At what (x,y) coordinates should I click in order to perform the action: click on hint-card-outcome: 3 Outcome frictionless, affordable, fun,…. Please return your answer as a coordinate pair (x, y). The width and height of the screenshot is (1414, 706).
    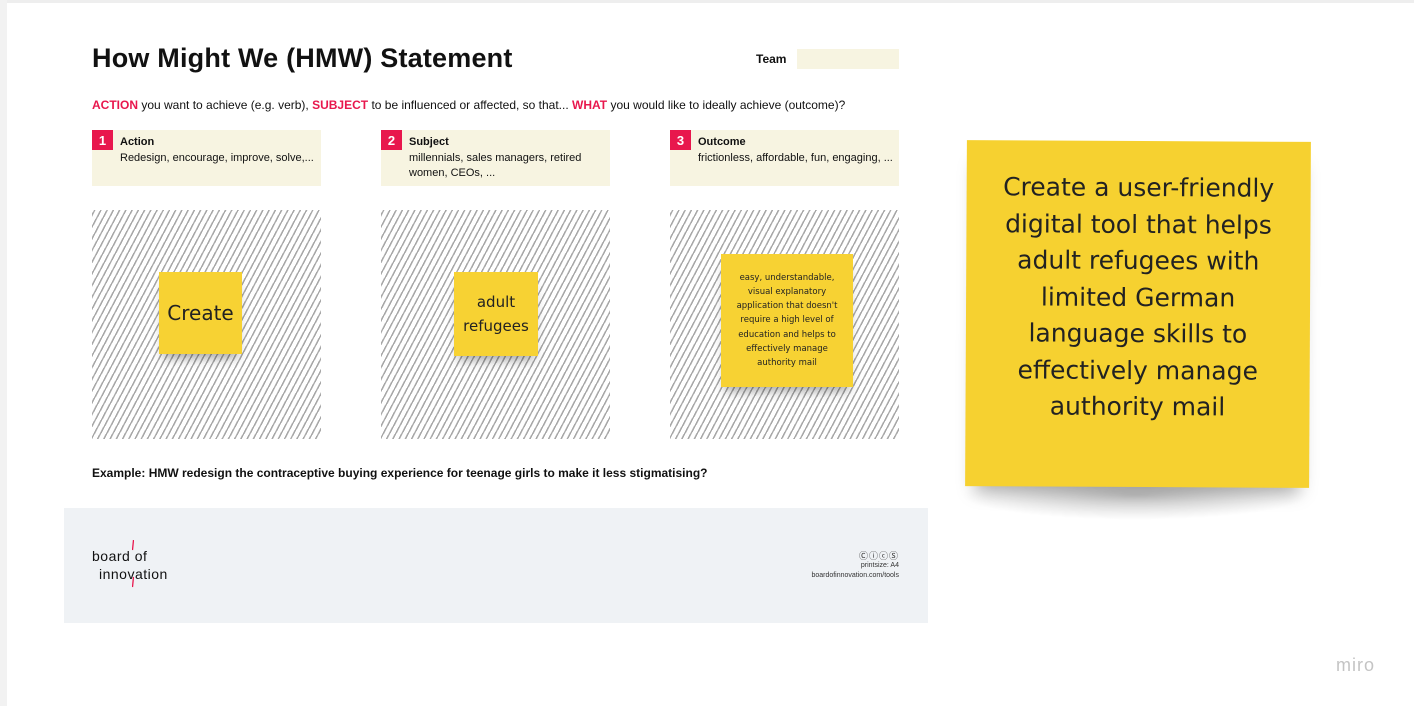
    Looking at the image, I should click on (784, 158).